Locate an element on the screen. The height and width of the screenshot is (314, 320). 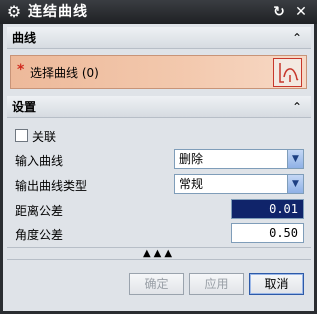
dialog-title: 连结曲线 is located at coordinates (58, 12).